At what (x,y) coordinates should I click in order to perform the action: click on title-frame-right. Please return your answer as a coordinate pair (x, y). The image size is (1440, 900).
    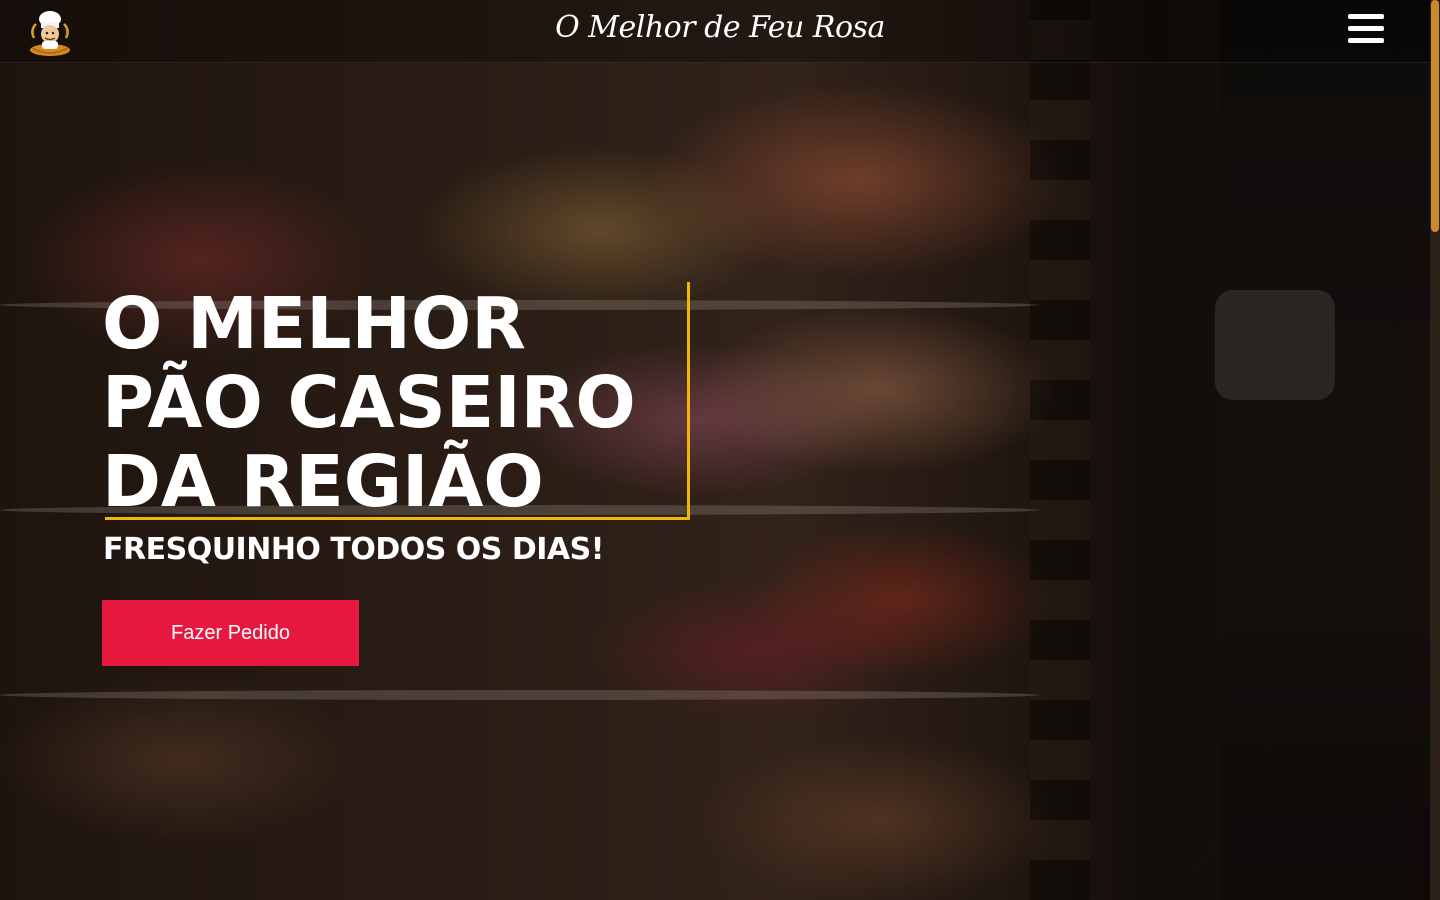
    Looking at the image, I should click on (688, 400).